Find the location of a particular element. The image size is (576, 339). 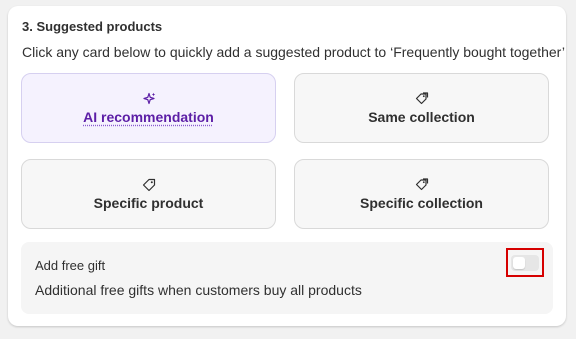

ai-recommendation-label: AI recommendation is located at coordinates (148, 116).